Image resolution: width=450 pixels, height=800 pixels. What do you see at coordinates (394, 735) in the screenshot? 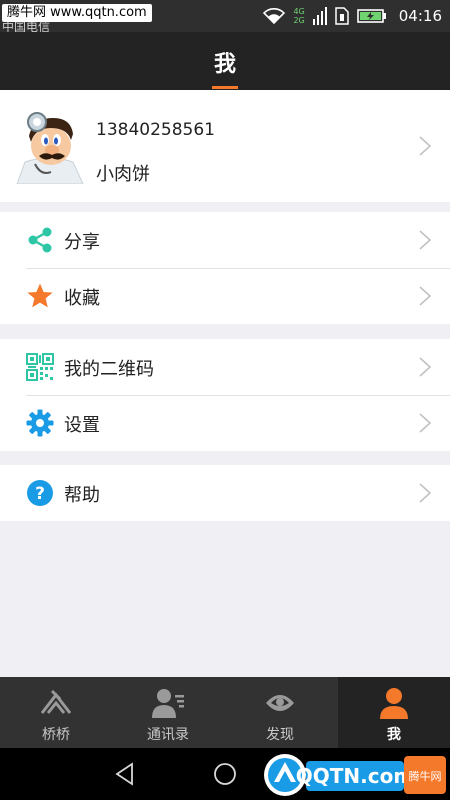
I see `tab-label: 我` at bounding box center [394, 735].